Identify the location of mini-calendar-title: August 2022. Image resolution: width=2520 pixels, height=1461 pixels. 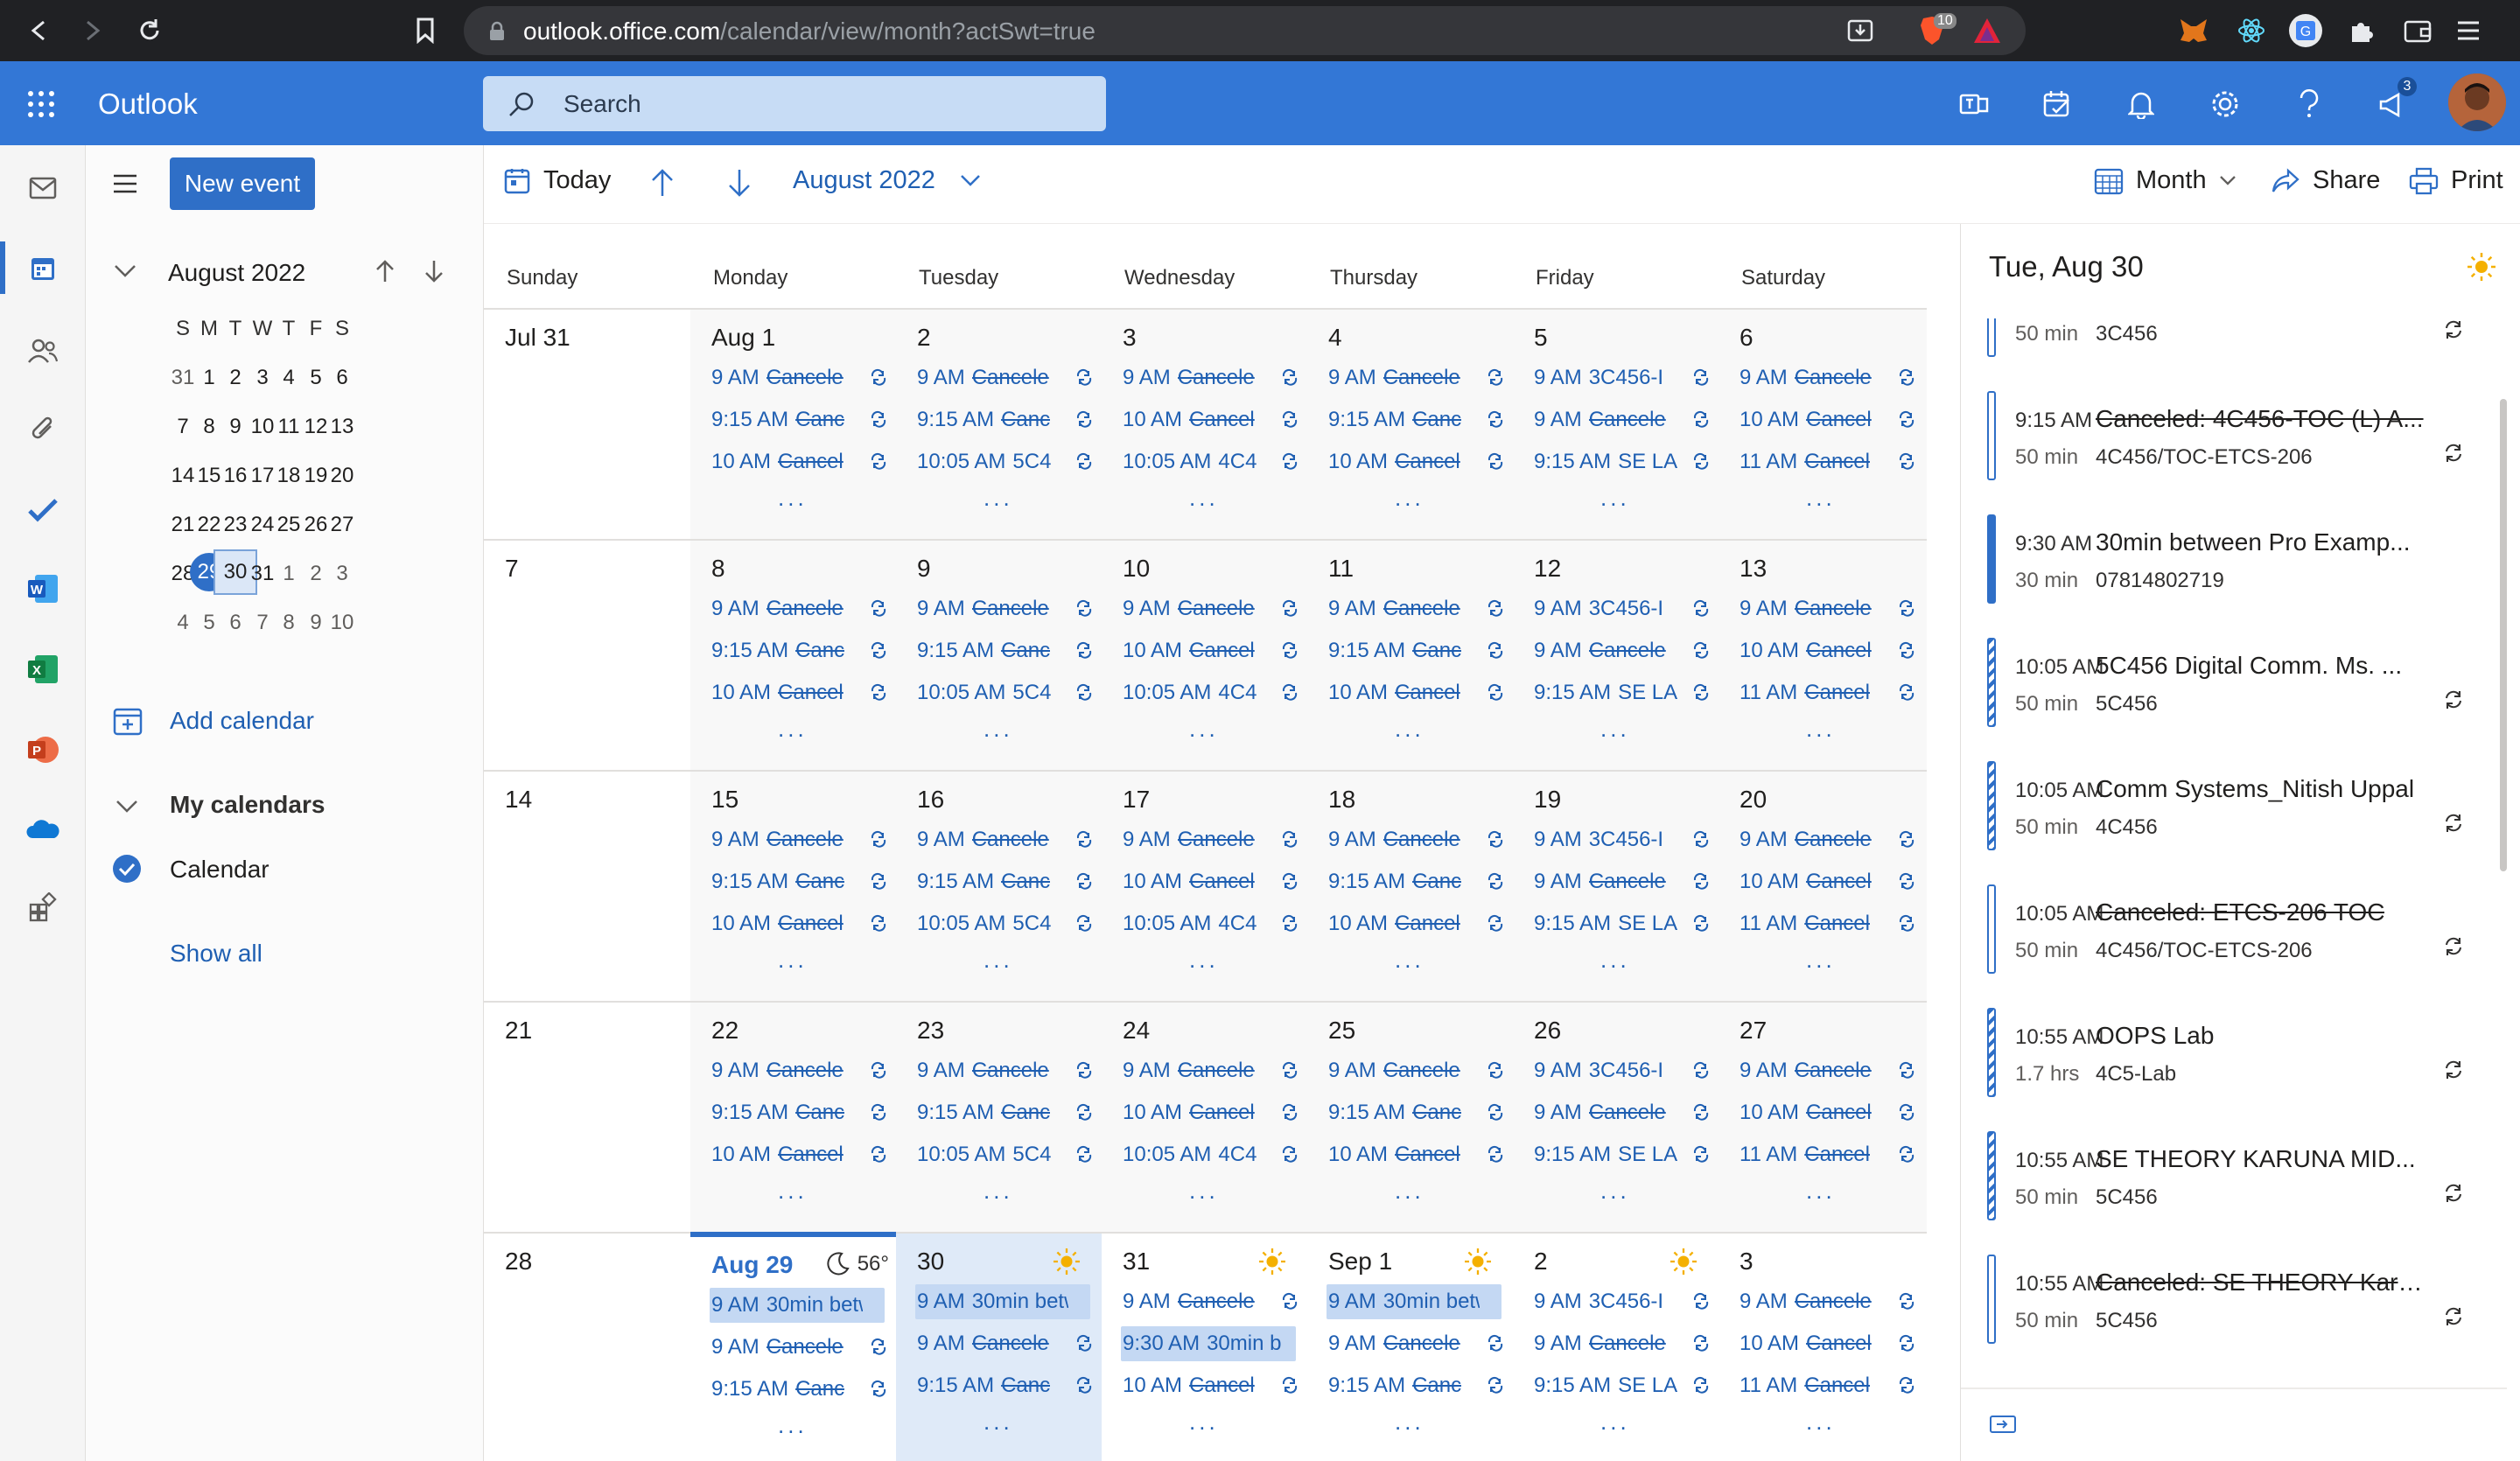
(236, 273).